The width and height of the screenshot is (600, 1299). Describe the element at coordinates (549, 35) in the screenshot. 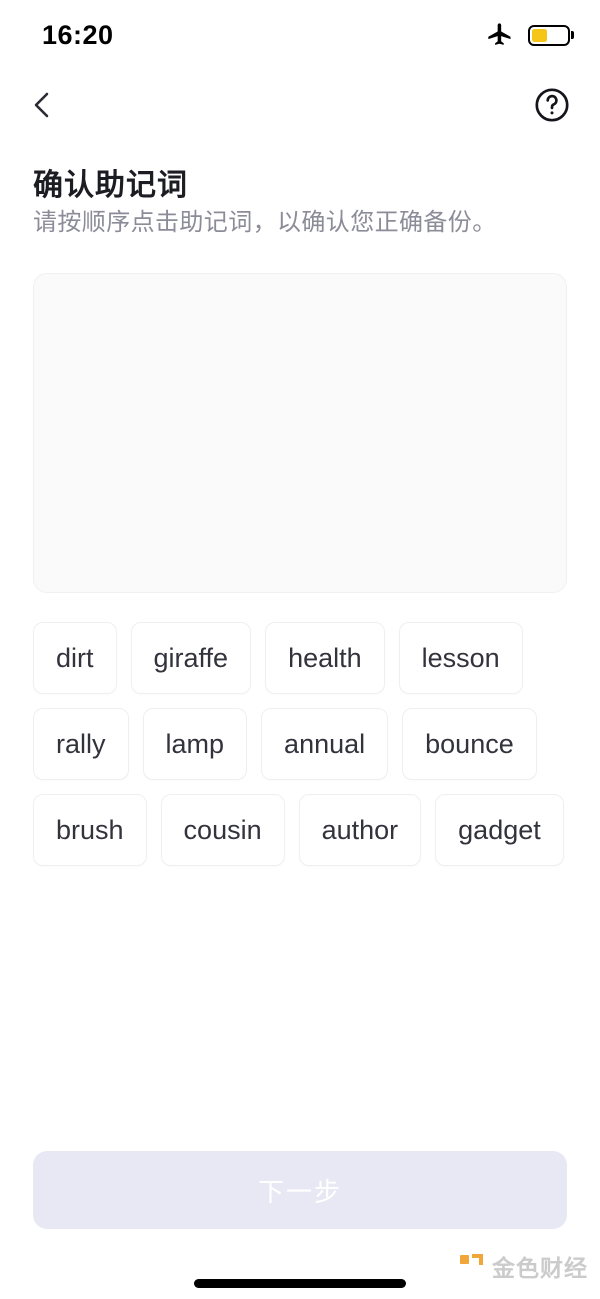

I see `battery-icon` at that location.